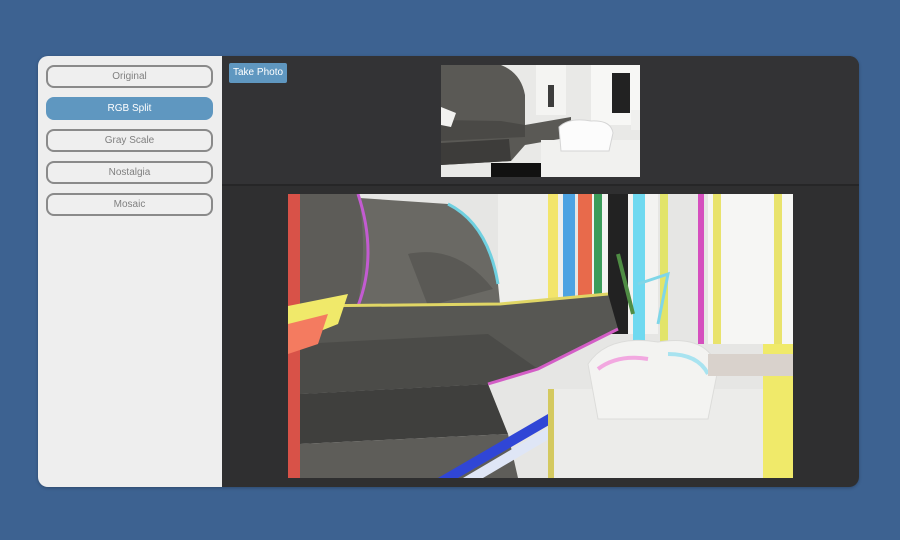 The height and width of the screenshot is (540, 900). Describe the element at coordinates (540, 185) in the screenshot. I see `panel-divider` at that location.